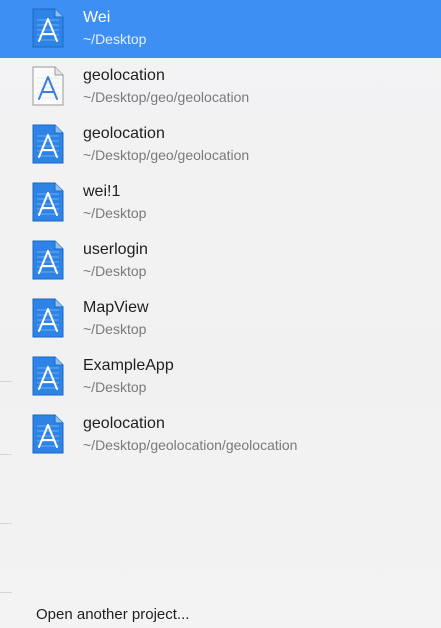  What do you see at coordinates (102, 191) in the screenshot?
I see `project-name: wei!1` at bounding box center [102, 191].